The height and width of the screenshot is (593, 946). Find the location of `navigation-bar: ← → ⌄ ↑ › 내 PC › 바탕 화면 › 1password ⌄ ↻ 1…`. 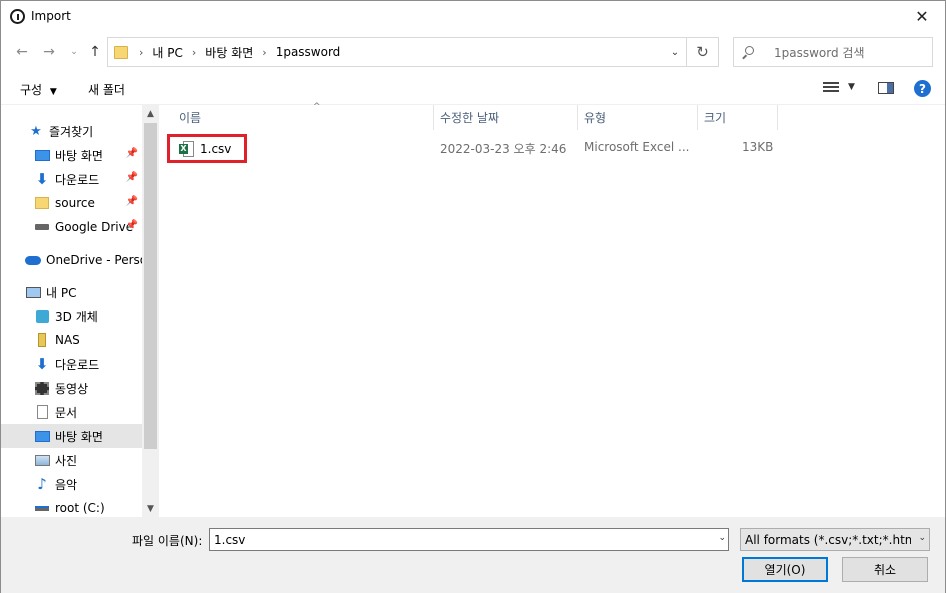

navigation-bar: ← → ⌄ ↑ › 내 PC › 바탕 화면 › 1password ⌄ ↻ 1… is located at coordinates (473, 52).